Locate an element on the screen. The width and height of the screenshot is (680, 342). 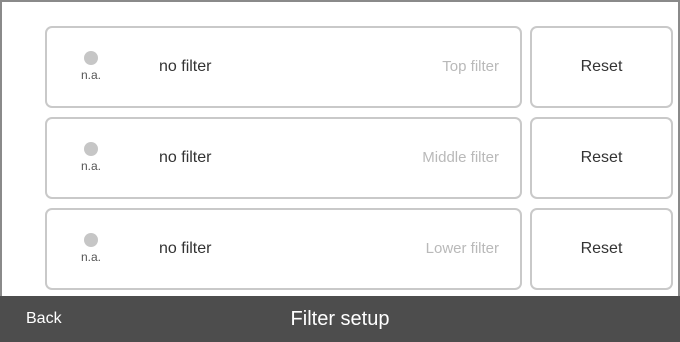
filter-name: Middle filter is located at coordinates (460, 157).